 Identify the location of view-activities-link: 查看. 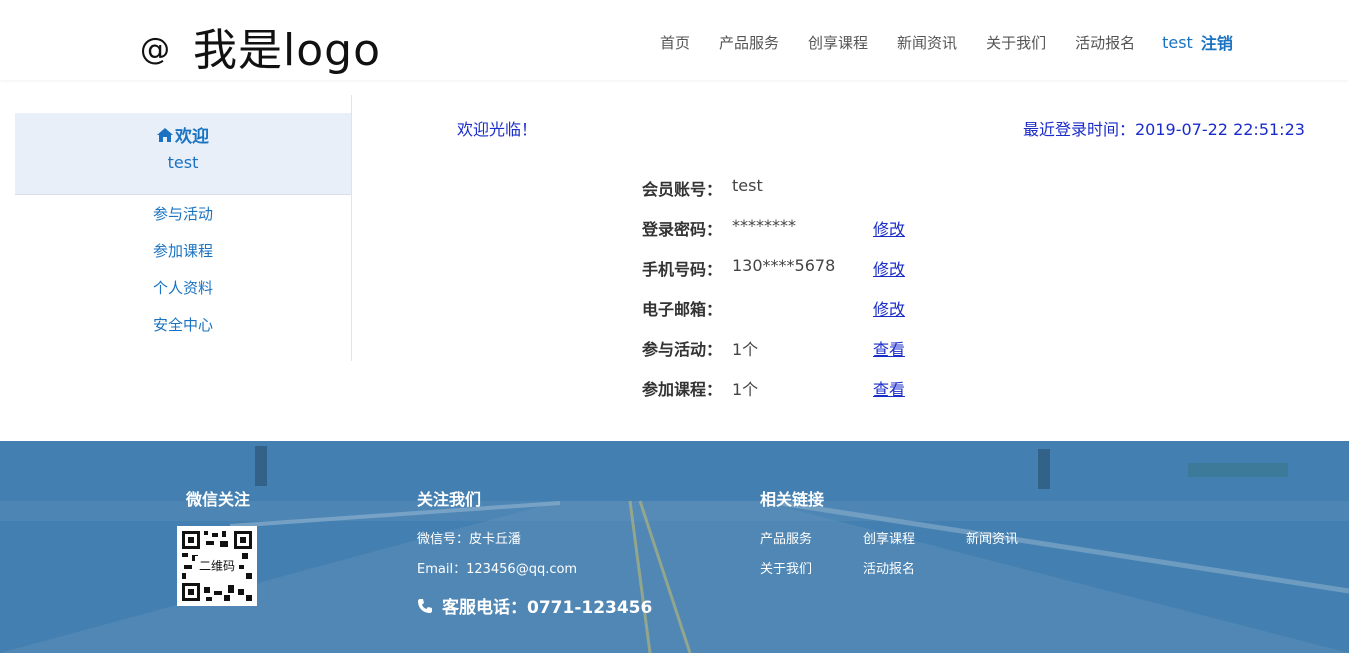
(889, 348).